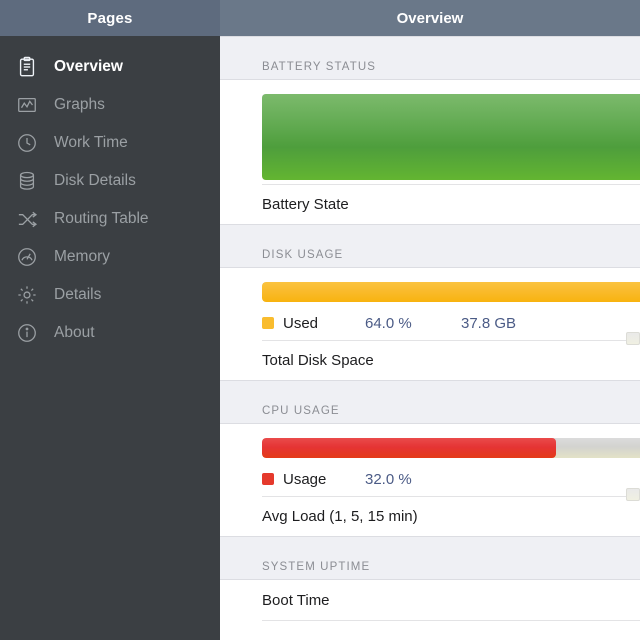 The width and height of the screenshot is (640, 640). Describe the element at coordinates (305, 479) in the screenshot. I see `legend-label-usage: Usage` at that location.